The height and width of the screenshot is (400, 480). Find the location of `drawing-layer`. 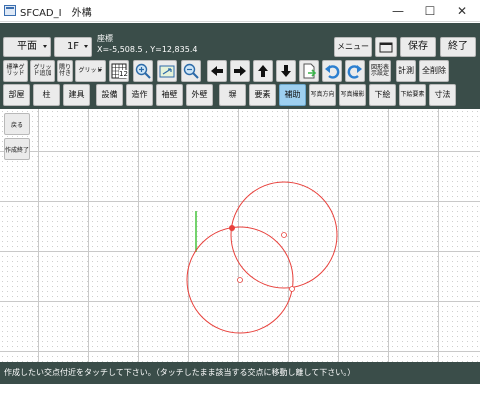

drawing-layer is located at coordinates (262, 257).